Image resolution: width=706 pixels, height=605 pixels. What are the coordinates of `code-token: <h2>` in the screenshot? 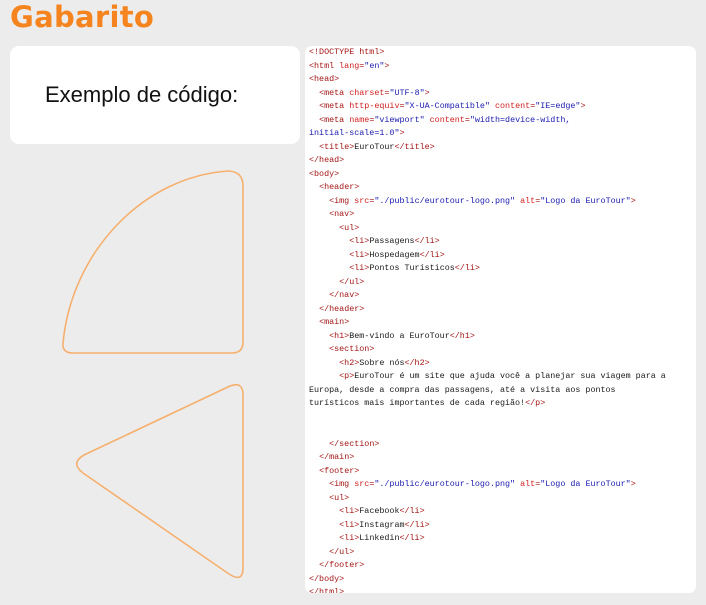 It's located at (349, 362).